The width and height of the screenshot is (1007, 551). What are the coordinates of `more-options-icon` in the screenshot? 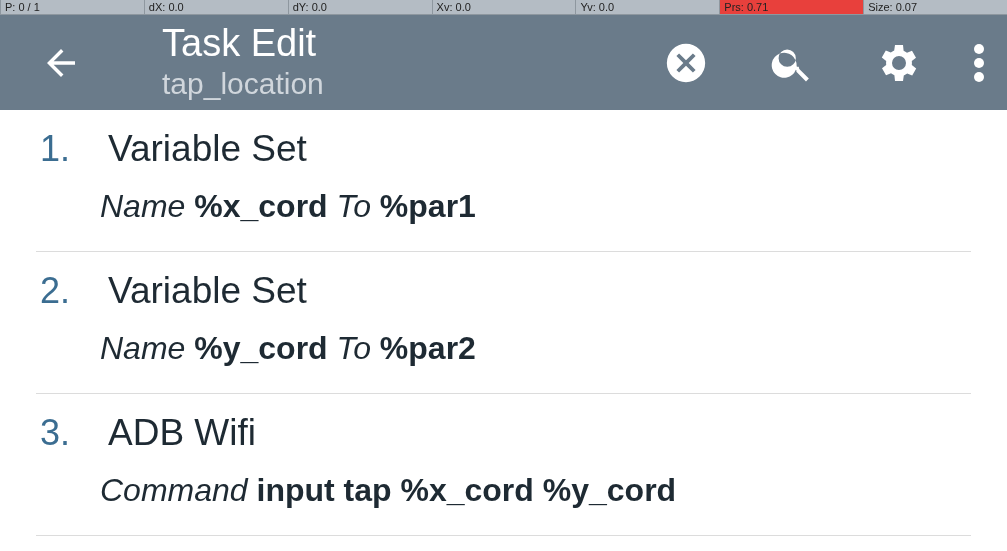 It's located at (979, 62).